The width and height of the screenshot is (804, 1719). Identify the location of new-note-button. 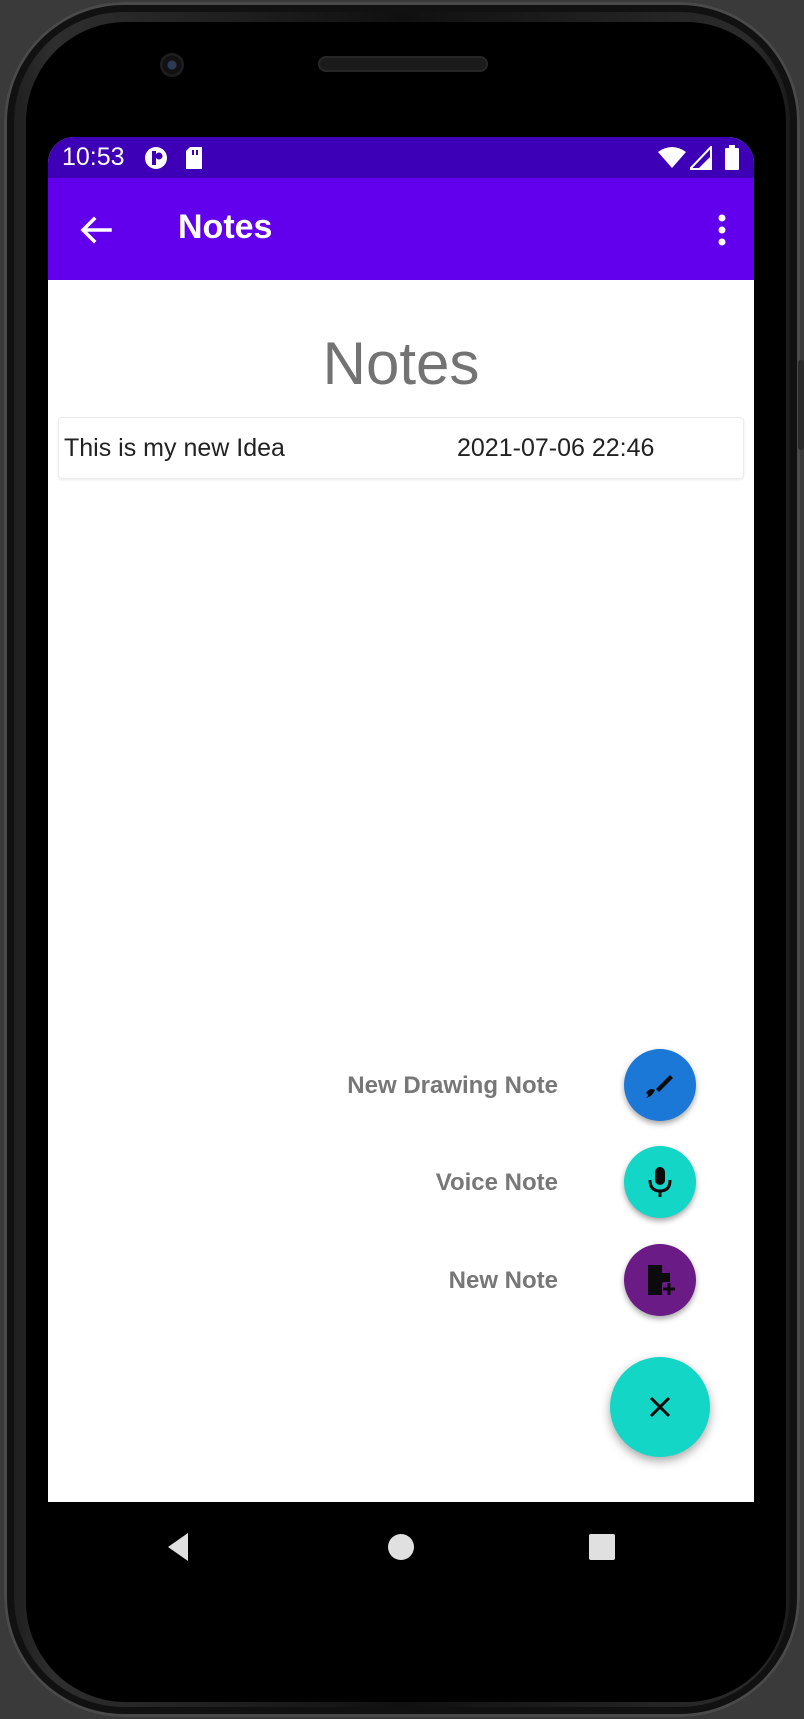
(660, 1280).